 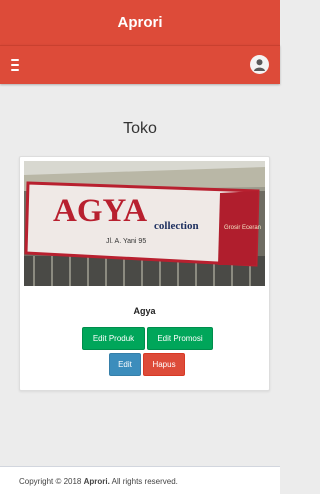 What do you see at coordinates (242, 228) in the screenshot?
I see `sign-side-text: Grosir Eceran` at bounding box center [242, 228].